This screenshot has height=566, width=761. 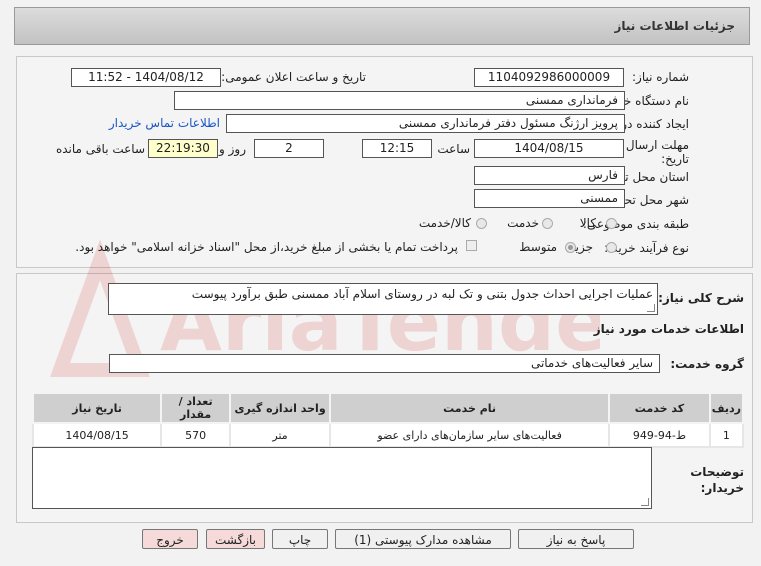 I want to click on cell-service-code: ط-94-949, so click(x=659, y=435).